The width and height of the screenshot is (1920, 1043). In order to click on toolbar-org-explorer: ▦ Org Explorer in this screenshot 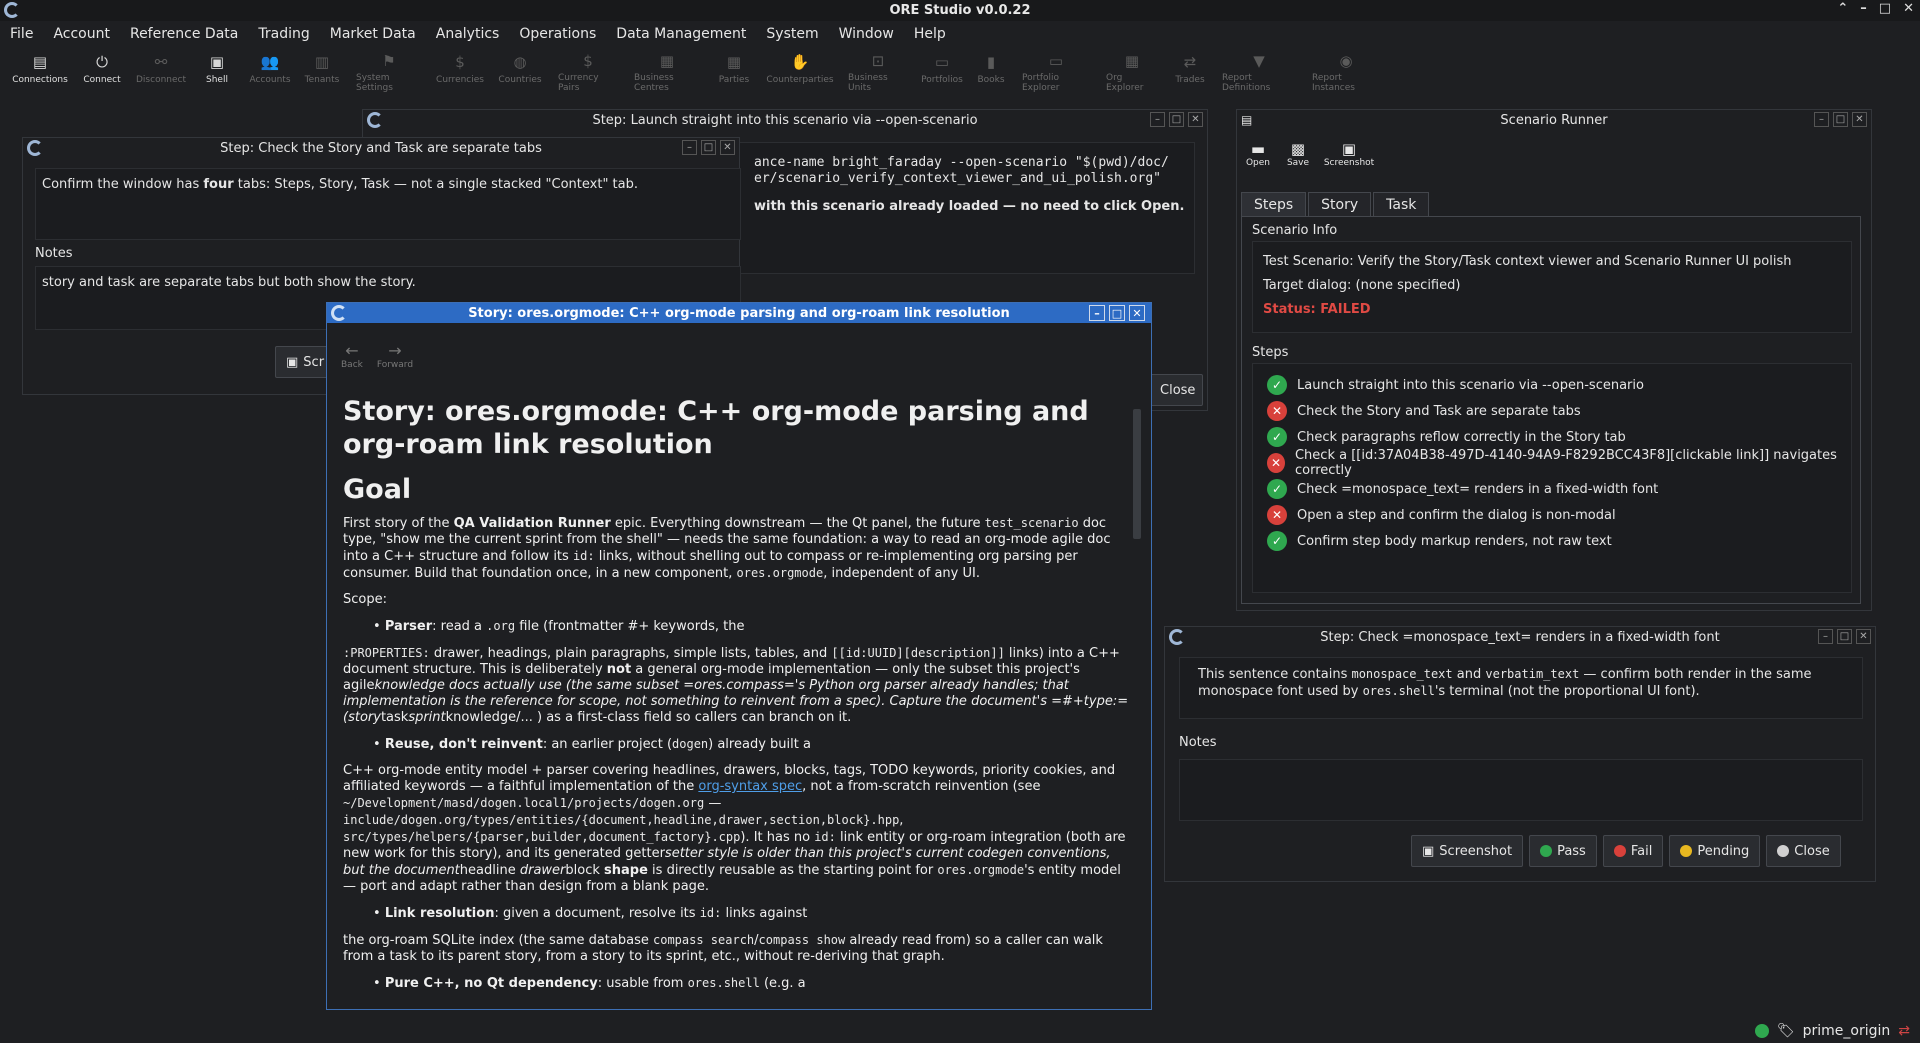, I will do `click(1132, 72)`.